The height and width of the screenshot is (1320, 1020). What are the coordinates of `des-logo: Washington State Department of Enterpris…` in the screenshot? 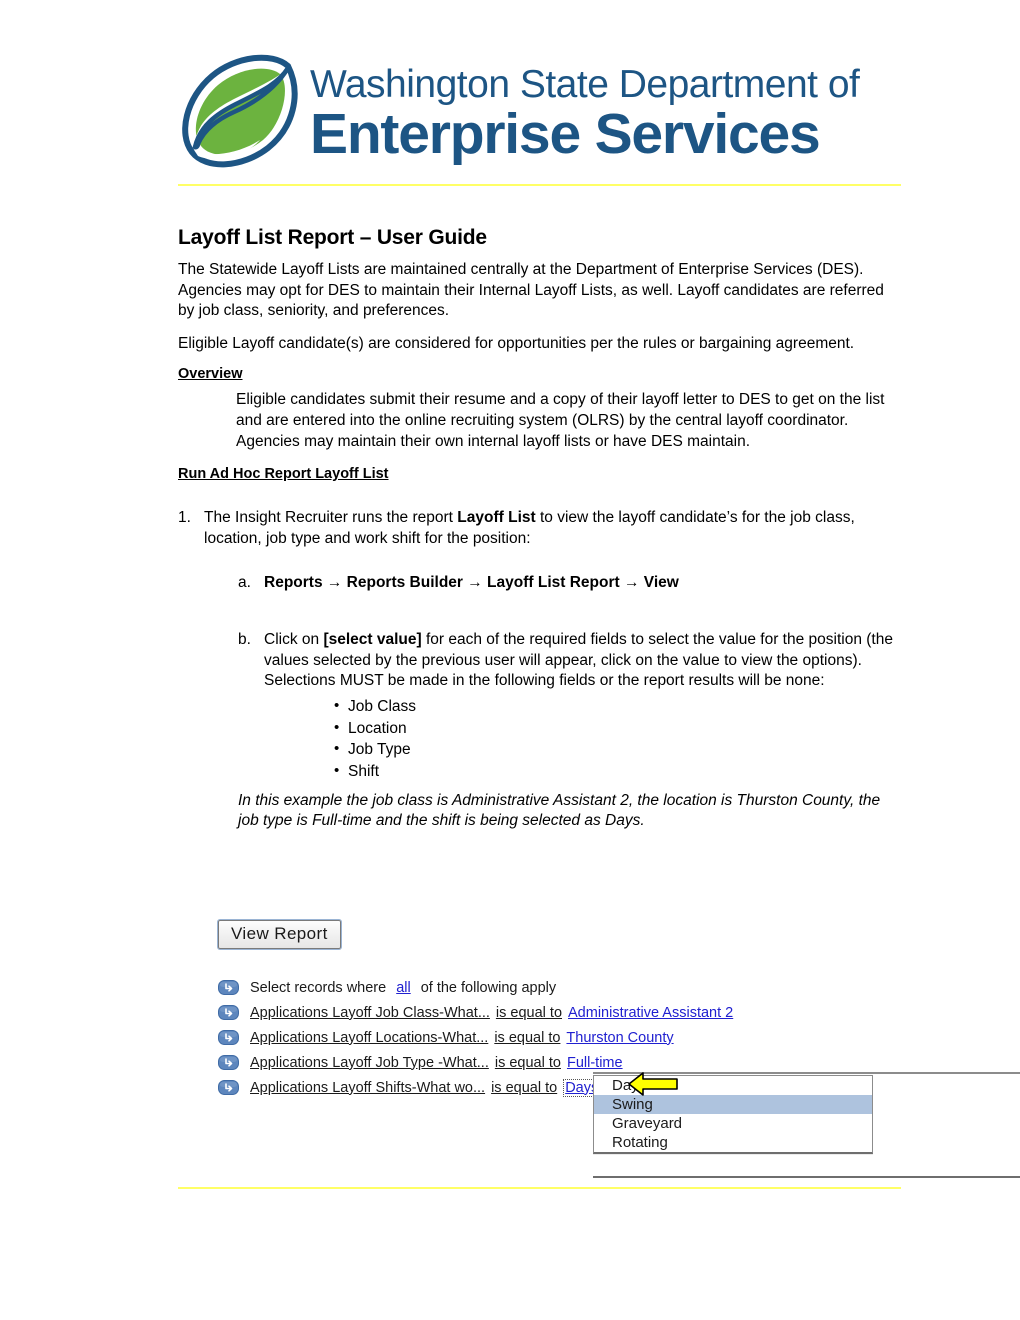 It's located at (518, 114).